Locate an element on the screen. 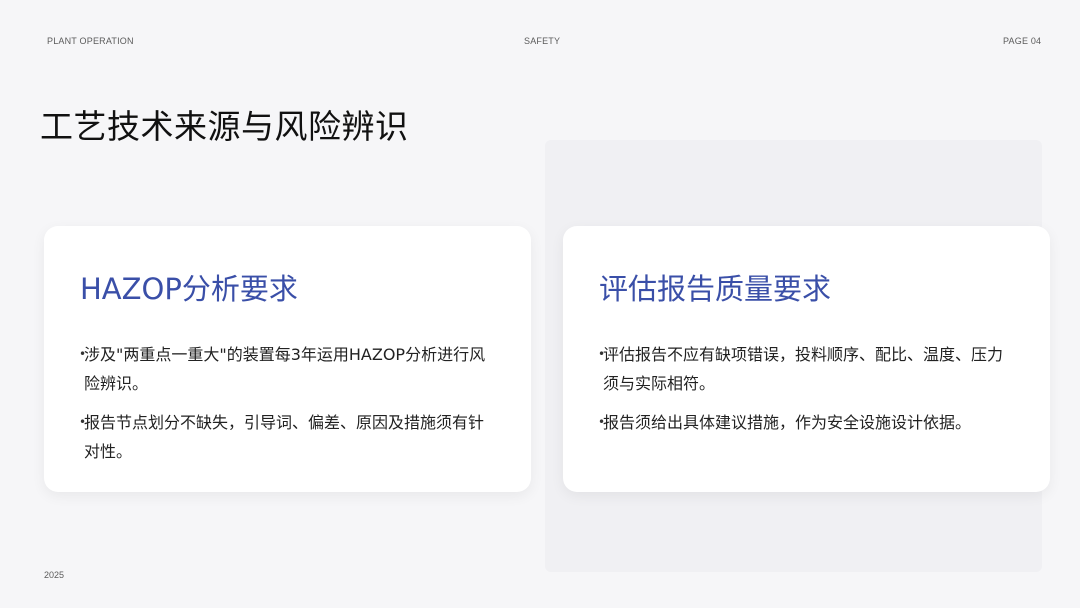 This screenshot has width=1080, height=608. list-item: • 报告须给出具体建议措施，作为安全设施设计依据。 is located at coordinates (806, 422).